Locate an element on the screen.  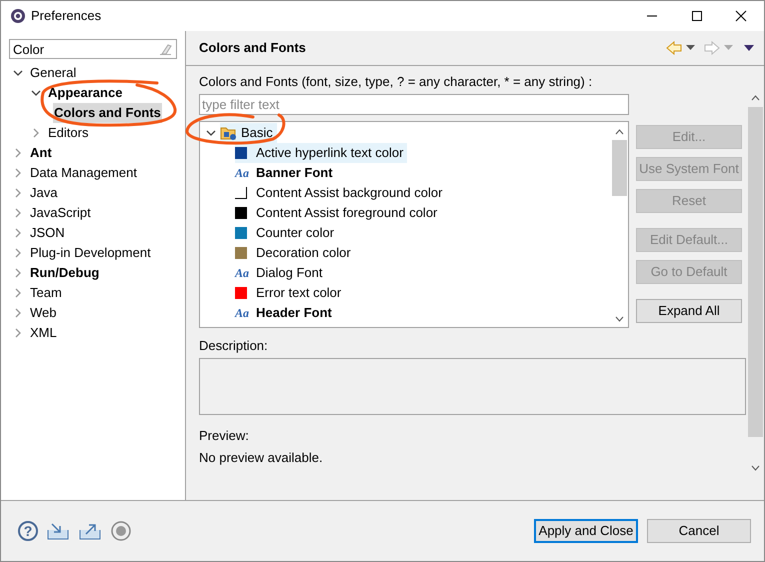
item-label: Content Assist background color is located at coordinates (349, 193).